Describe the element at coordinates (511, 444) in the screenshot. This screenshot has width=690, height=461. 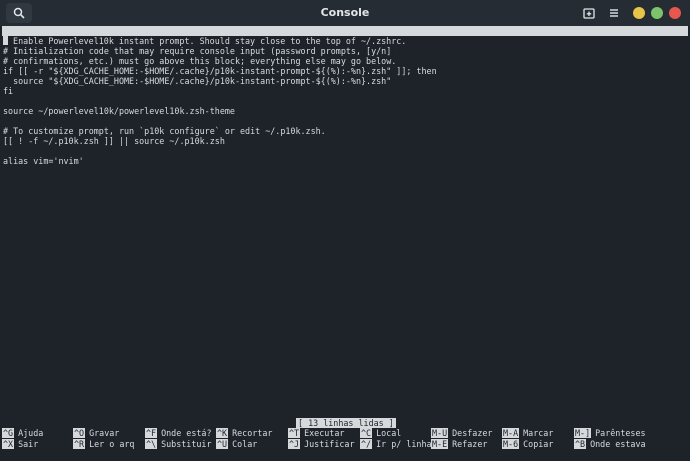
I see `shortcut-key: M-6` at that location.